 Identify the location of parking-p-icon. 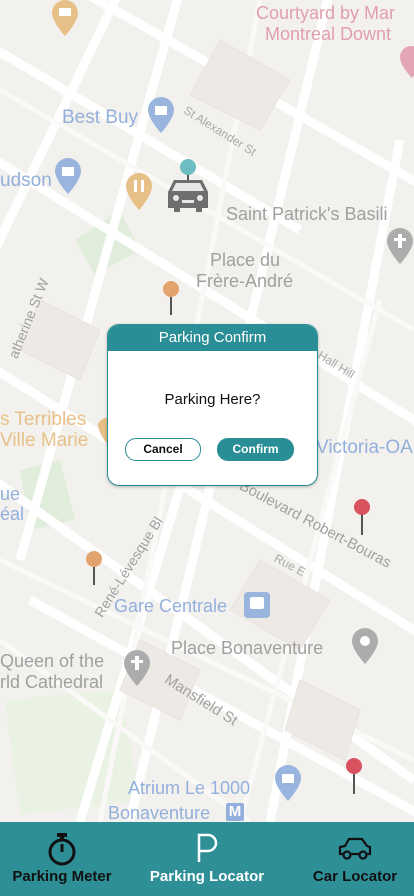
(207, 847).